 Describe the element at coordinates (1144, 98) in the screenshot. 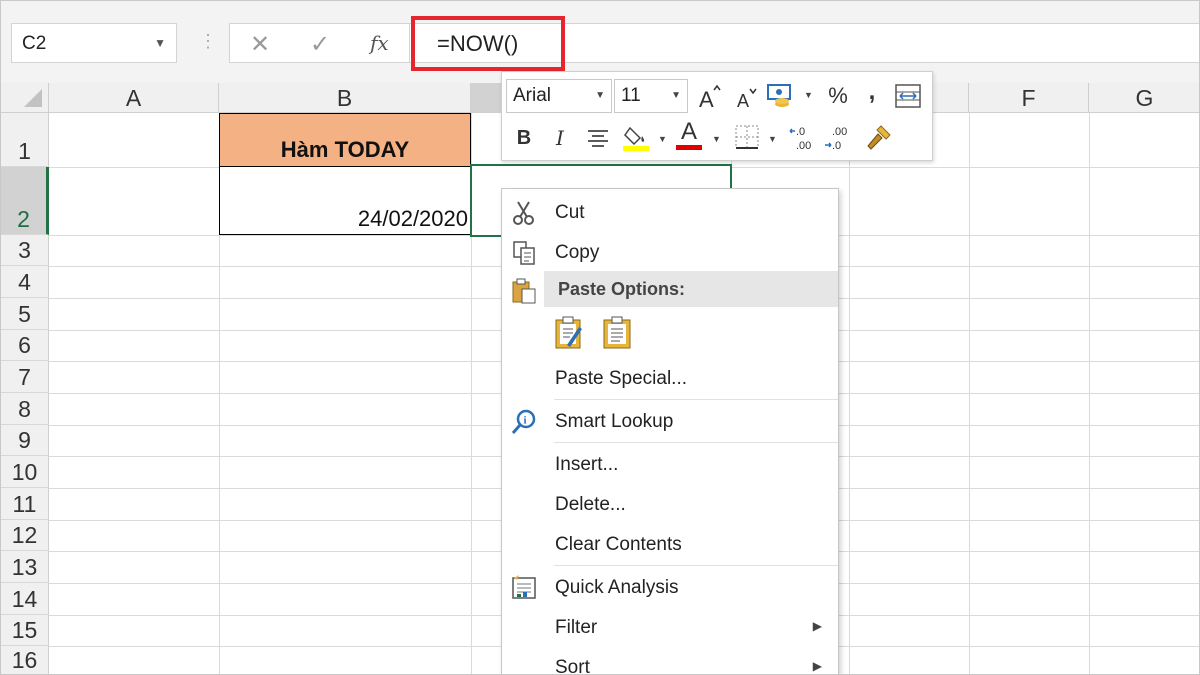

I see `column-header-g: G` at that location.